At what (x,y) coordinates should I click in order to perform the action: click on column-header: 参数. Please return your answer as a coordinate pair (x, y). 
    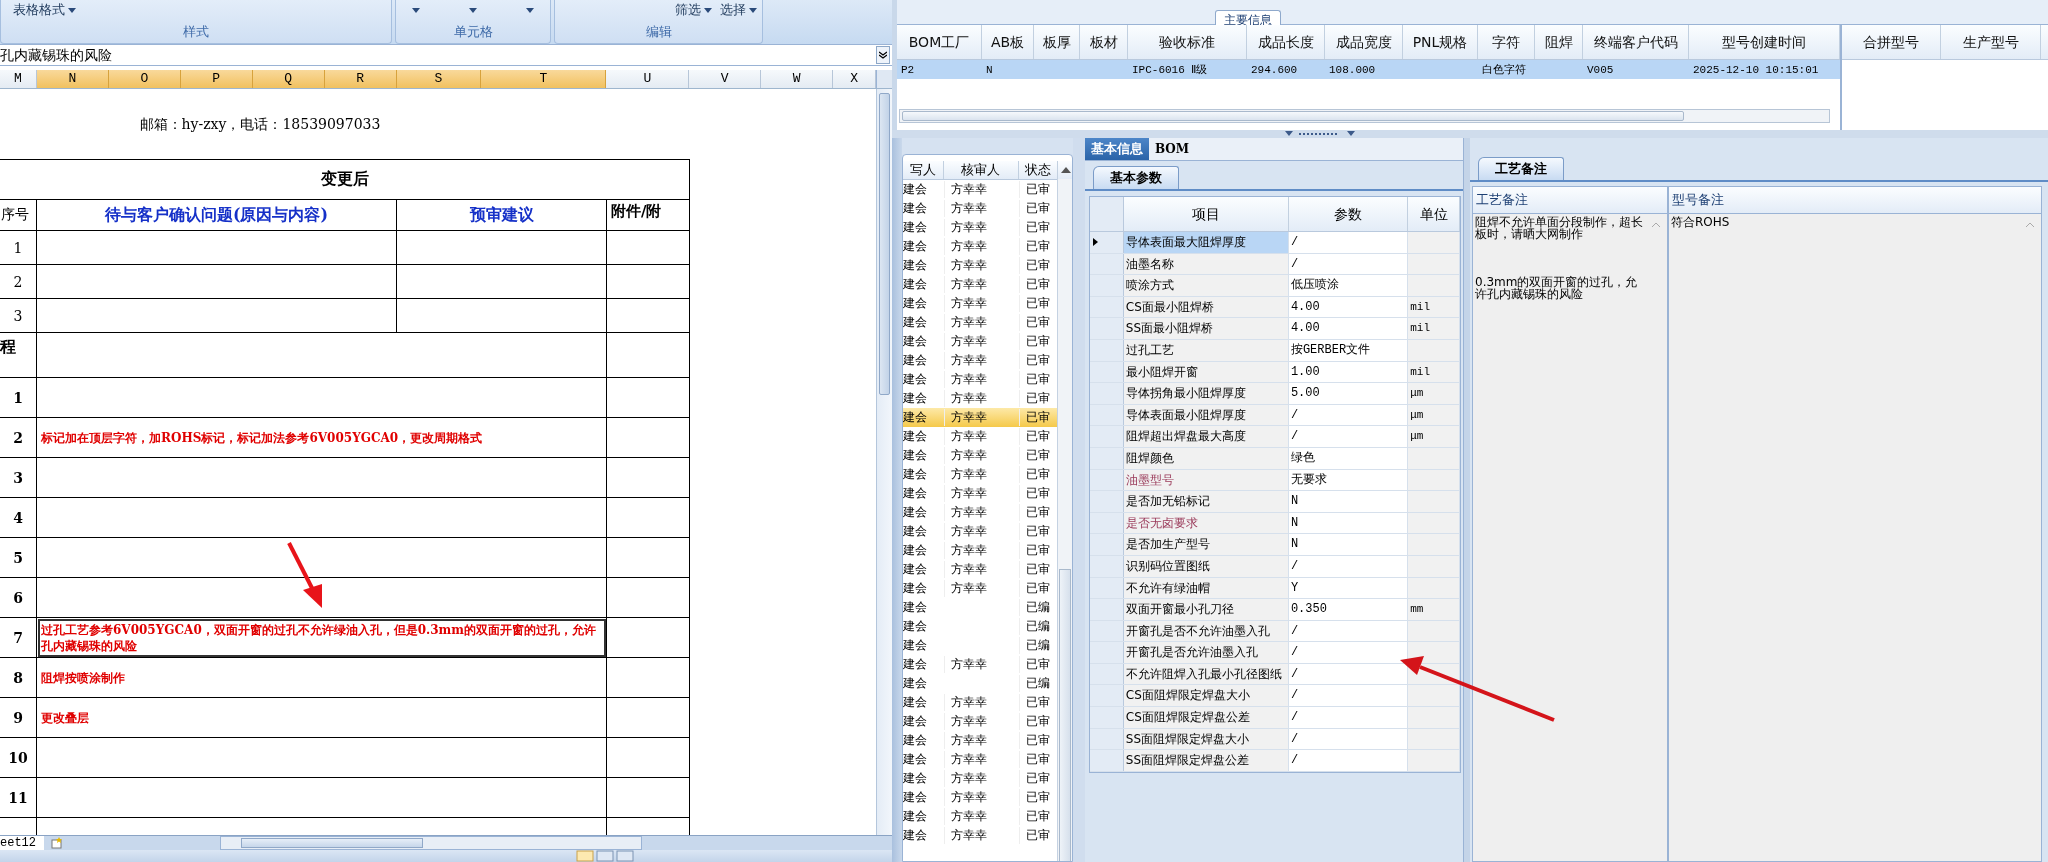
    Looking at the image, I should click on (1348, 214).